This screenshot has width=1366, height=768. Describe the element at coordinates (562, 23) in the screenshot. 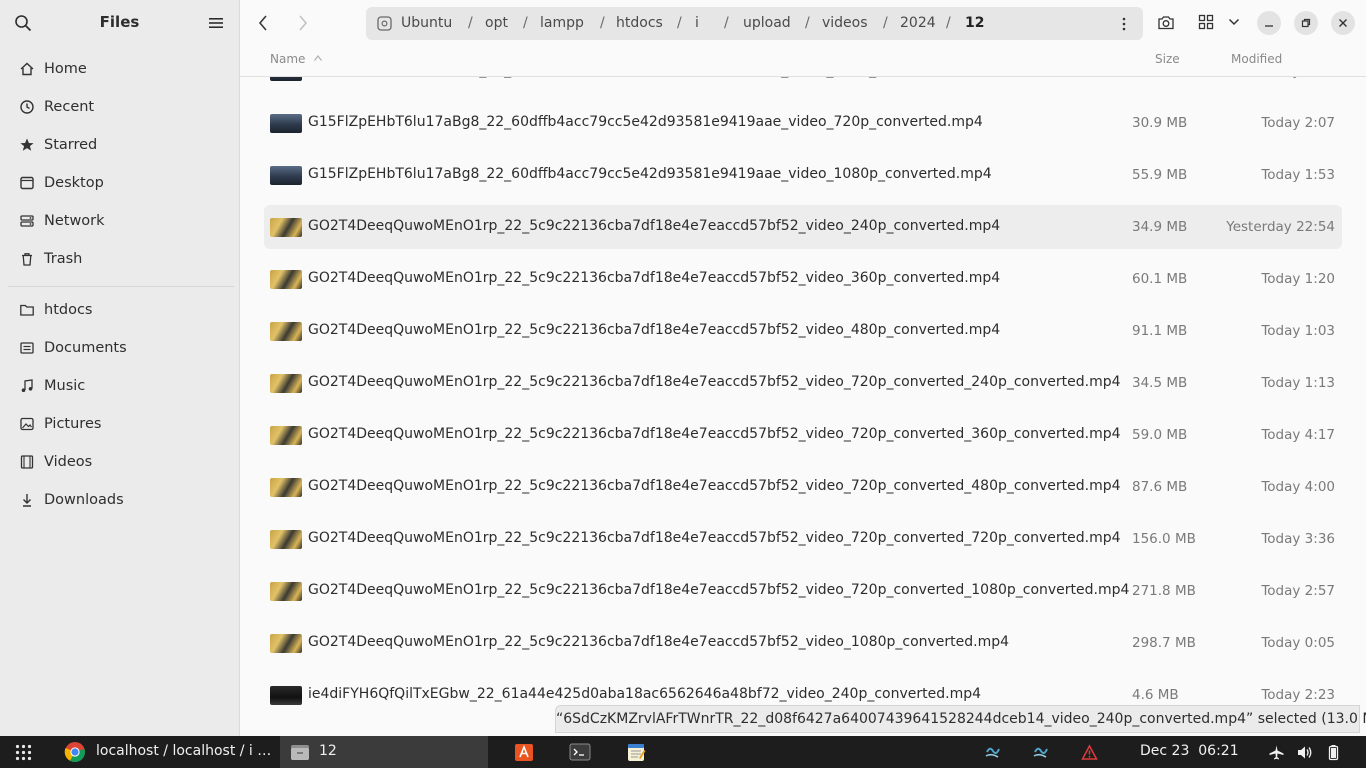

I see `breadcrumb-lampp: lampp` at that location.